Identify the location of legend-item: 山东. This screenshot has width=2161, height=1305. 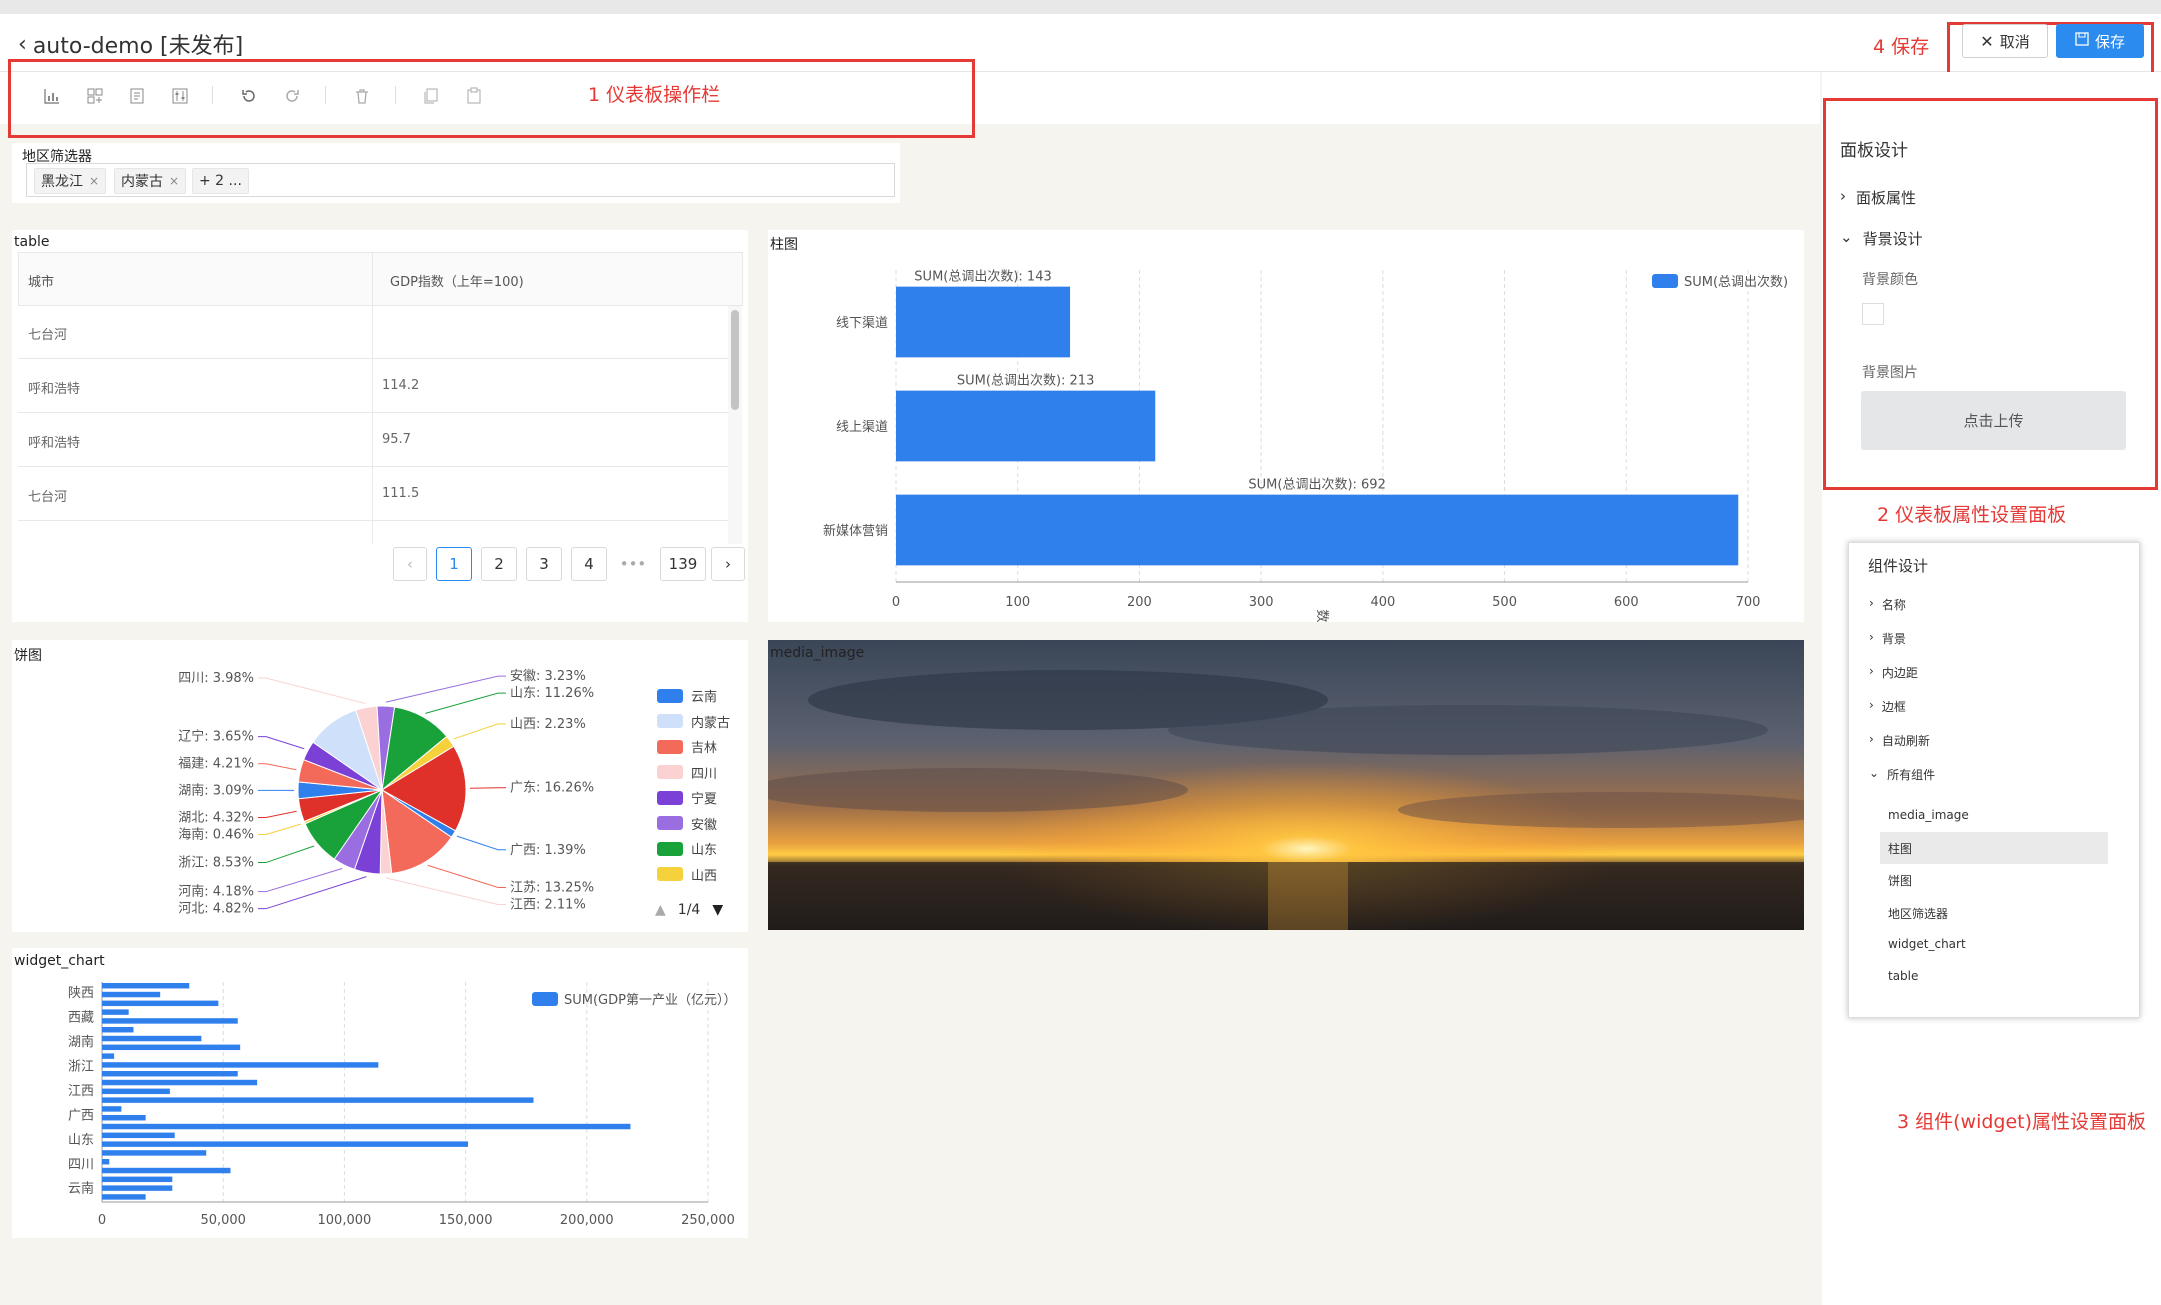
(702, 849).